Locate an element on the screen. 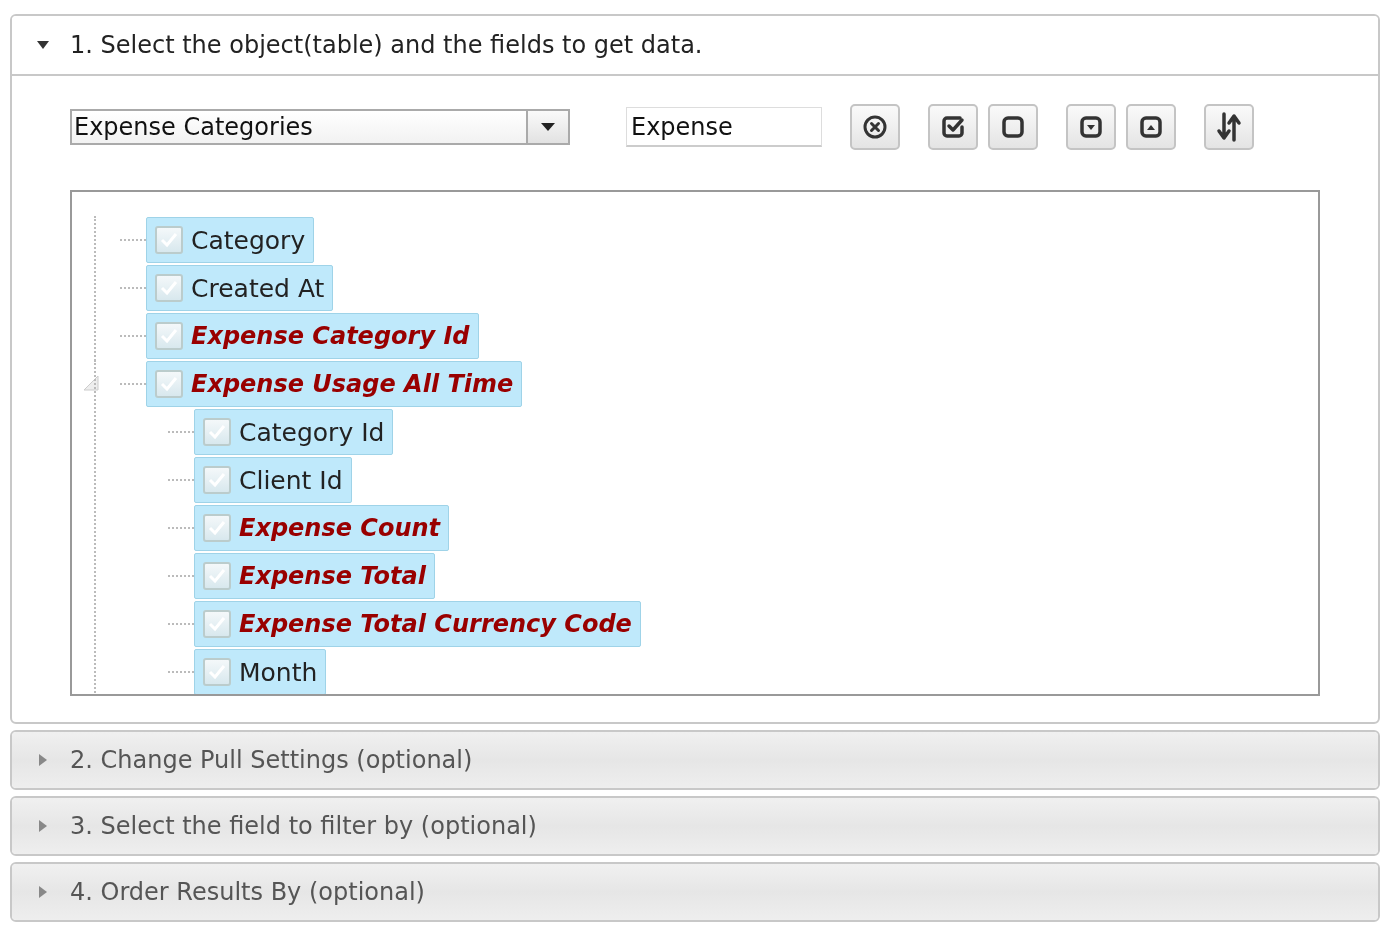 The width and height of the screenshot is (1388, 930). tree-node: Month is located at coordinates (260, 671).